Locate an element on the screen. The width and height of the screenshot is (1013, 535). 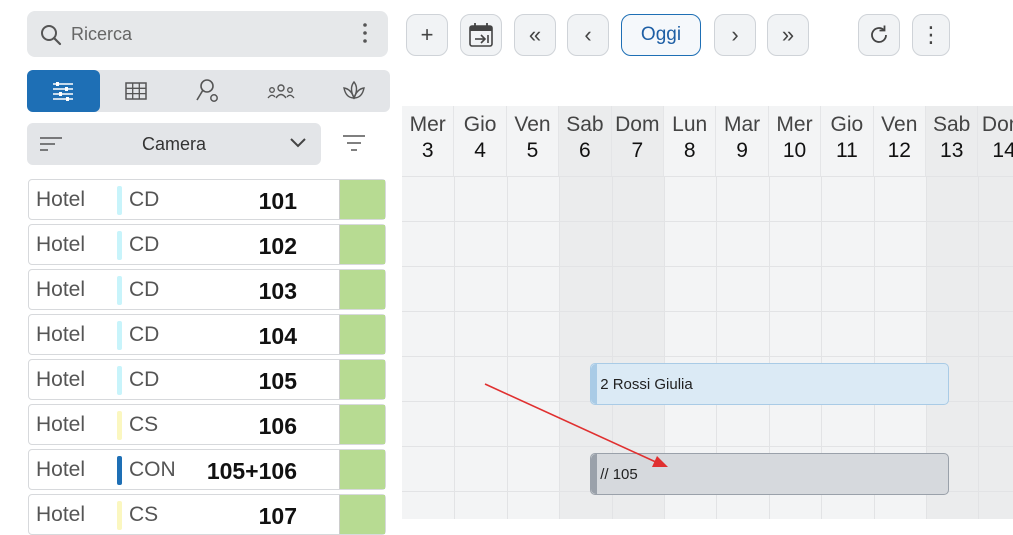
day-date: 9 is located at coordinates (742, 150).